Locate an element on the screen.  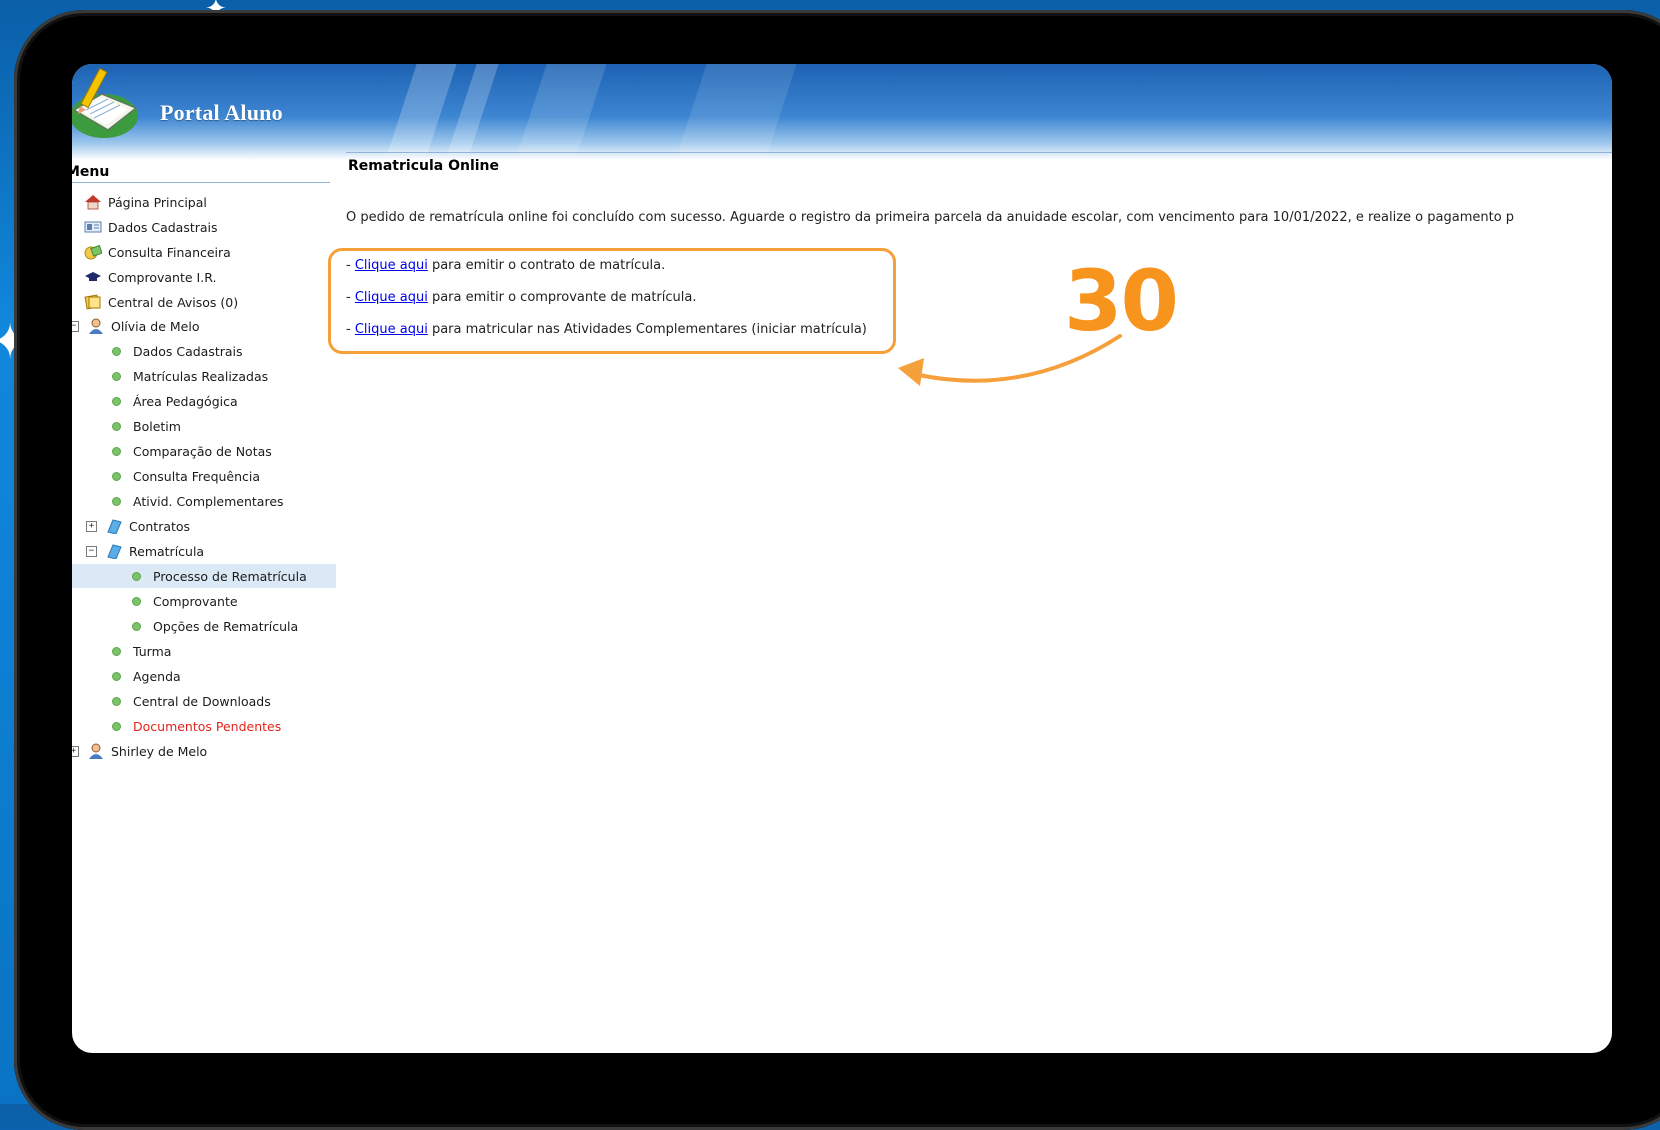
menu-title: Menu is located at coordinates (201, 173).